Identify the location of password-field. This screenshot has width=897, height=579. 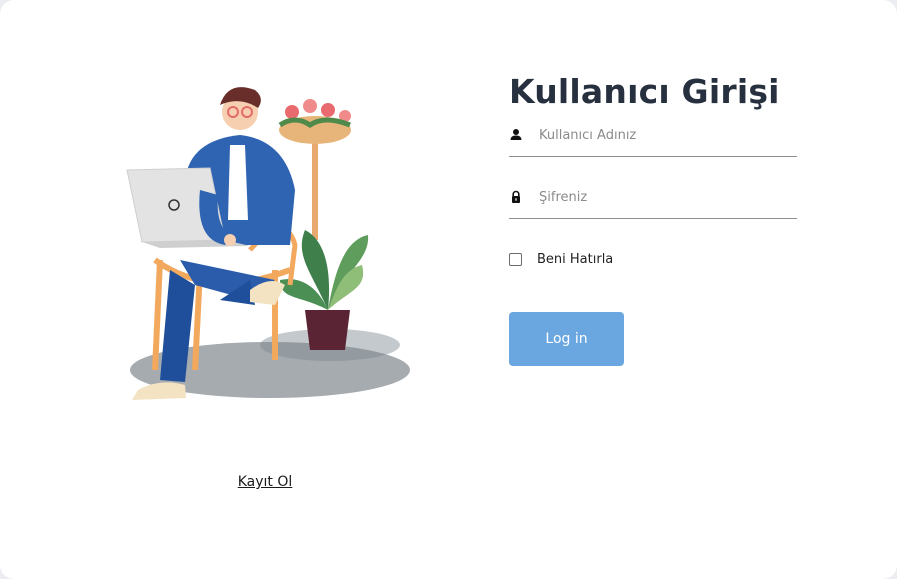
(653, 198).